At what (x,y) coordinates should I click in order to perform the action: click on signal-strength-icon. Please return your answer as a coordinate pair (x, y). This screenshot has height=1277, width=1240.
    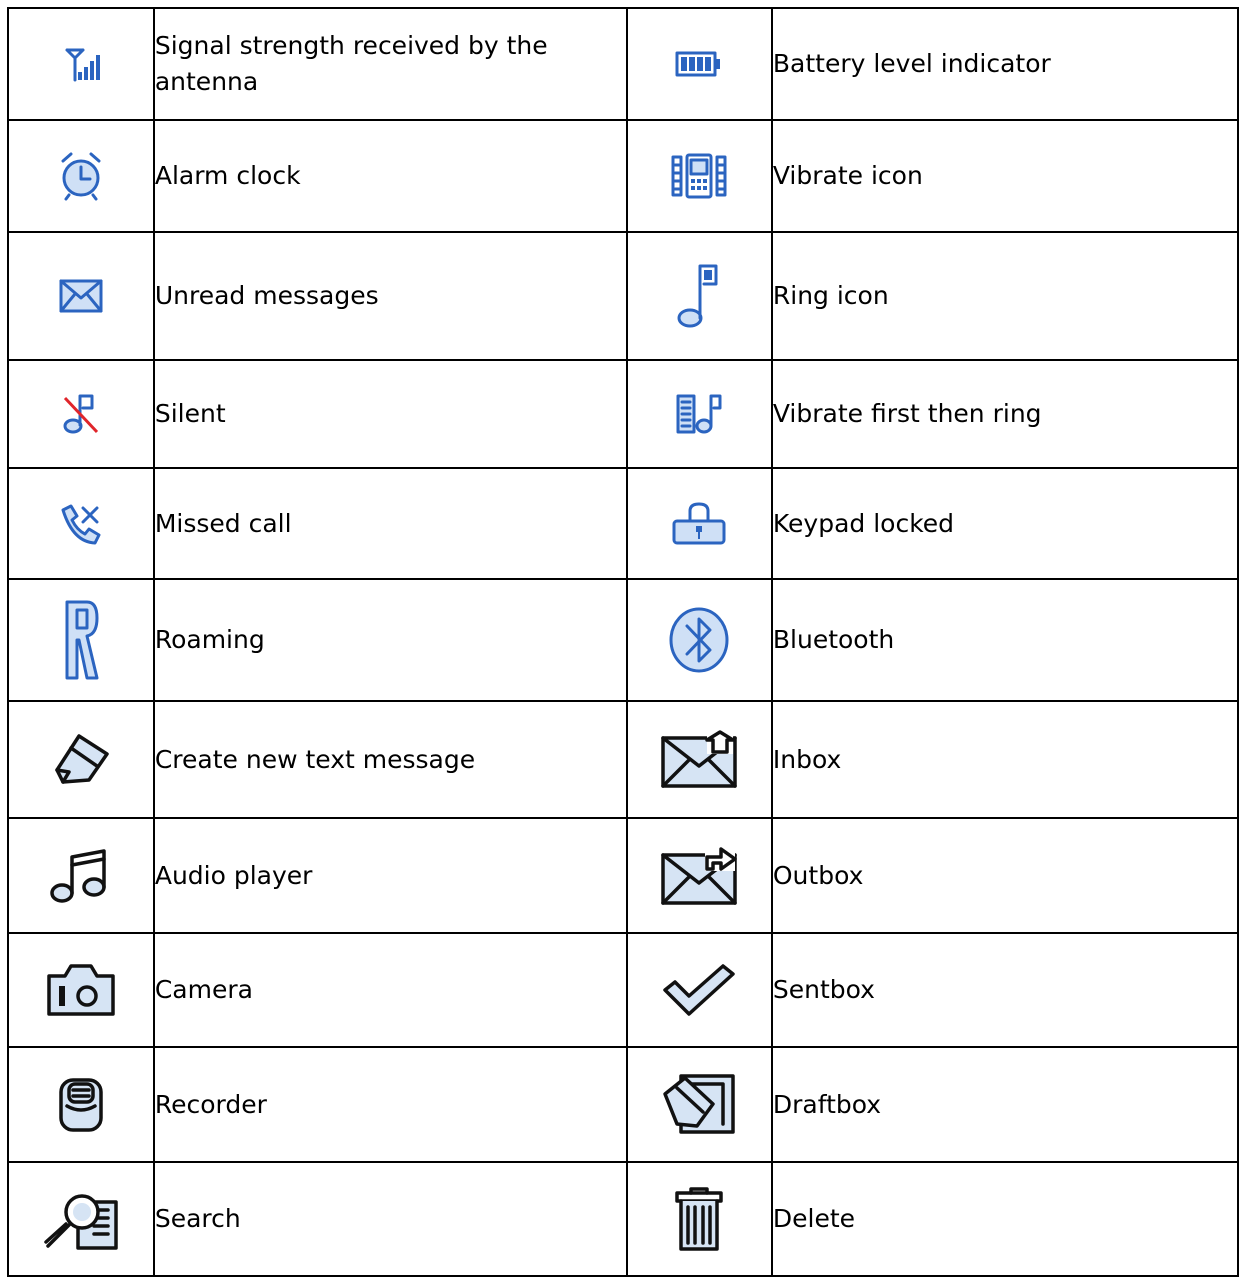
    Looking at the image, I should click on (82, 65).